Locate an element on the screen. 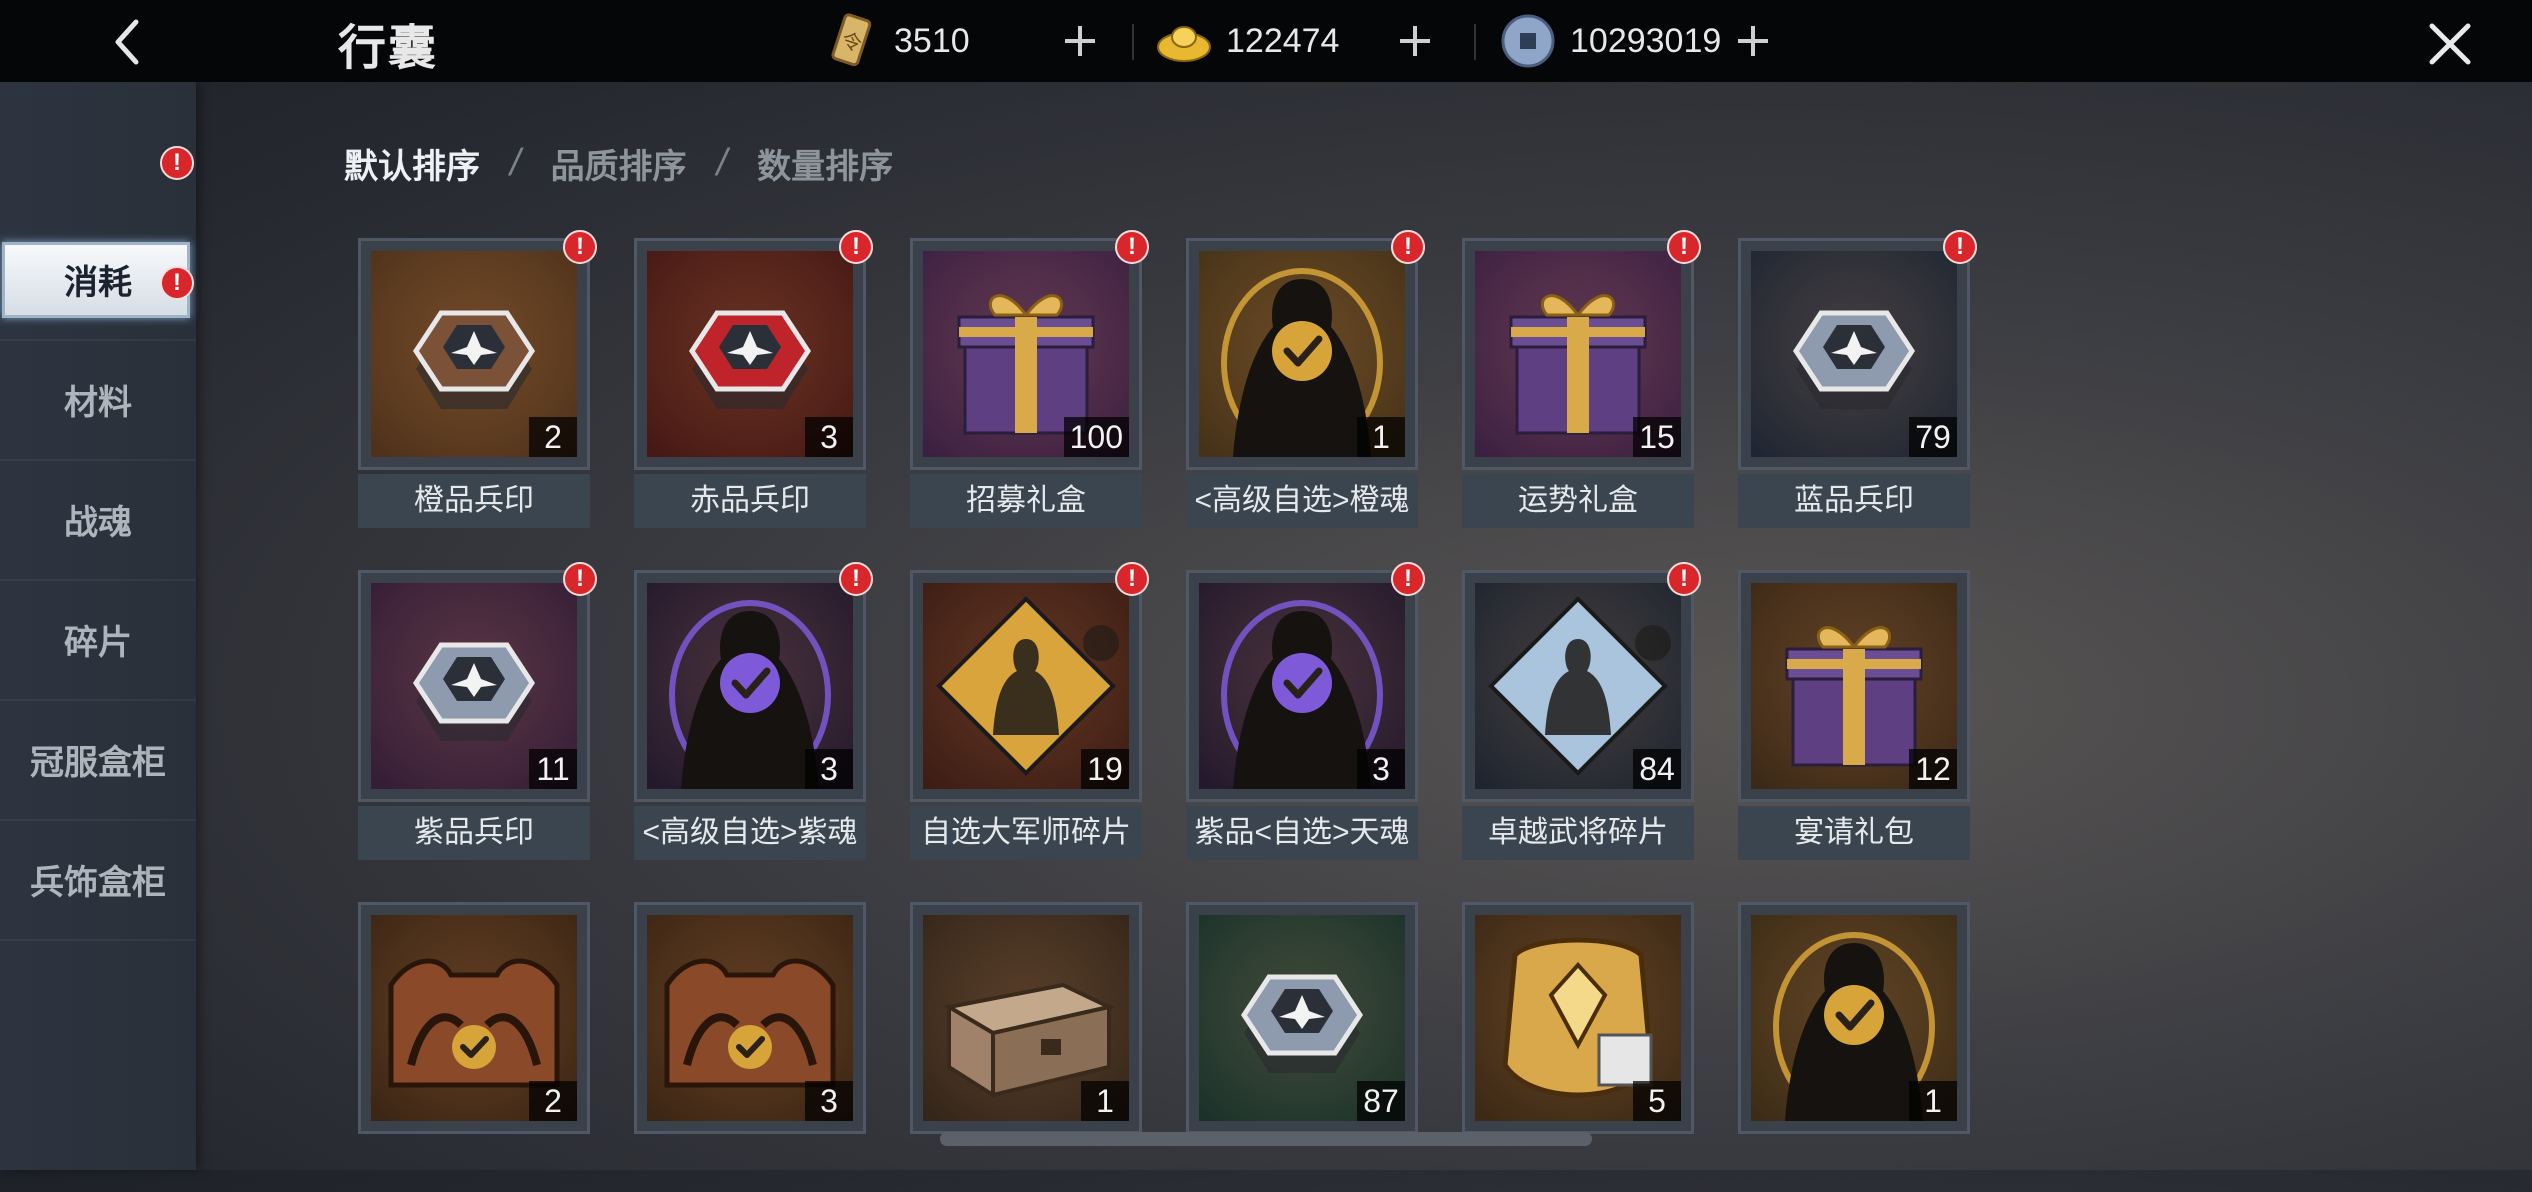  item-name: 运势礼盒 is located at coordinates (1578, 501).